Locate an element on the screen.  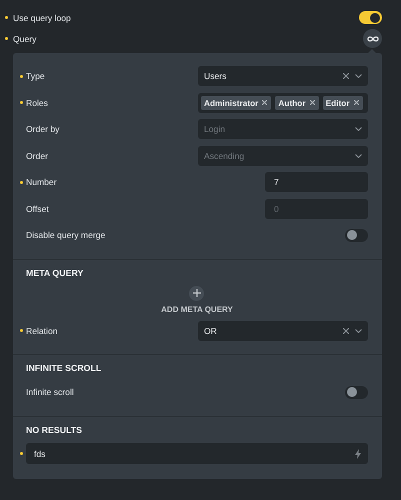
setting-label: Infinite scroll is located at coordinates (50, 392).